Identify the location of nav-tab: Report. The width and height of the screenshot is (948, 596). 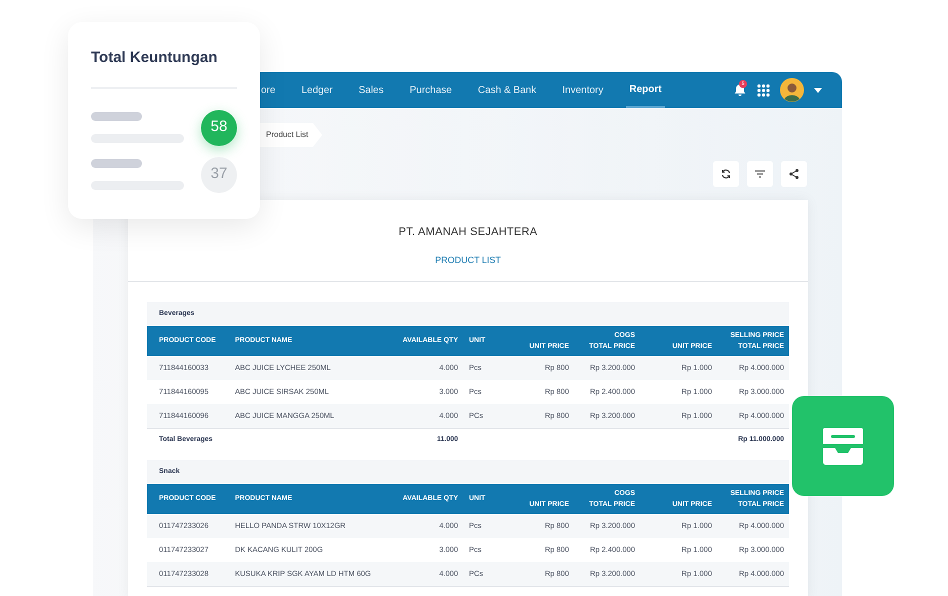
(645, 90).